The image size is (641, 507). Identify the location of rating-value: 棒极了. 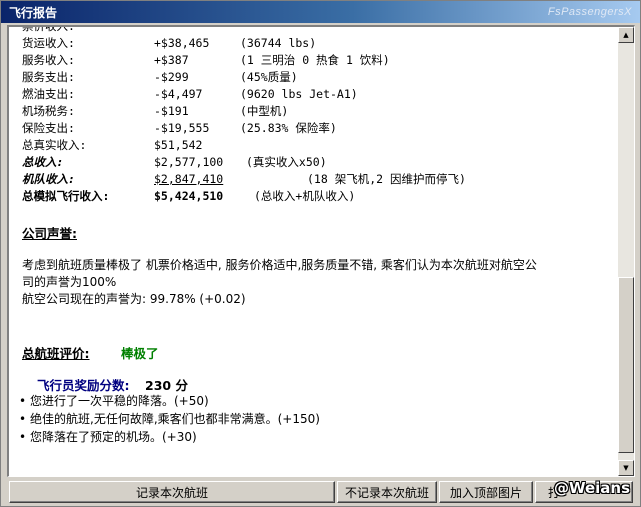
(140, 353).